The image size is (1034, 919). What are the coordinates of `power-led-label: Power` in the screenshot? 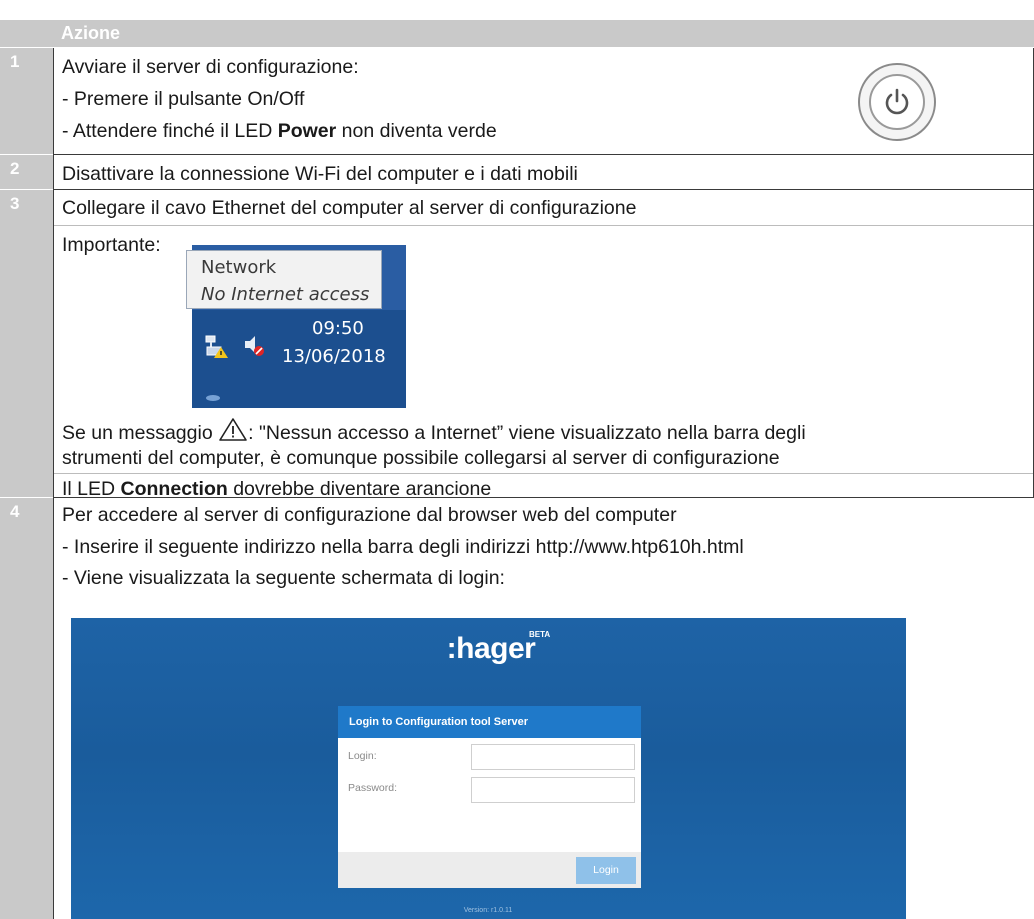 It's located at (307, 131).